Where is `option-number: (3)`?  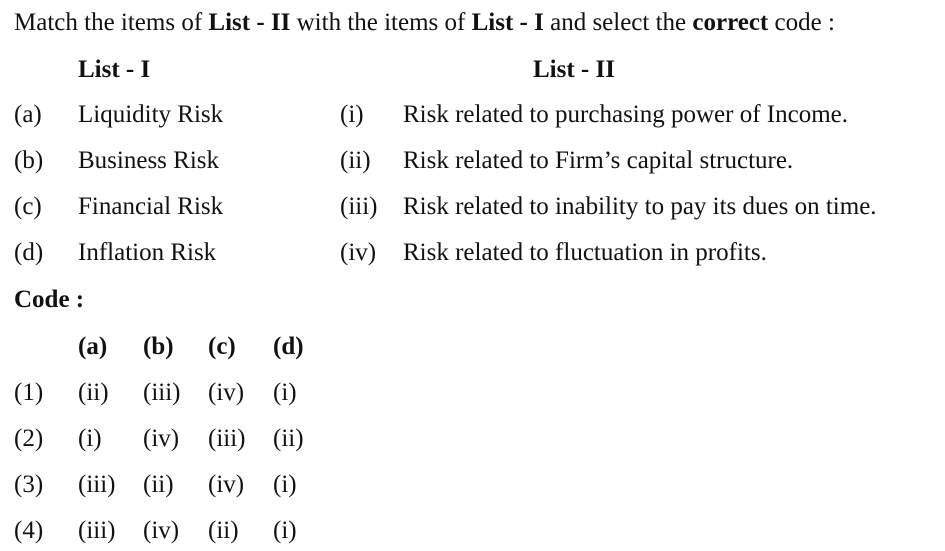
option-number: (3) is located at coordinates (29, 484).